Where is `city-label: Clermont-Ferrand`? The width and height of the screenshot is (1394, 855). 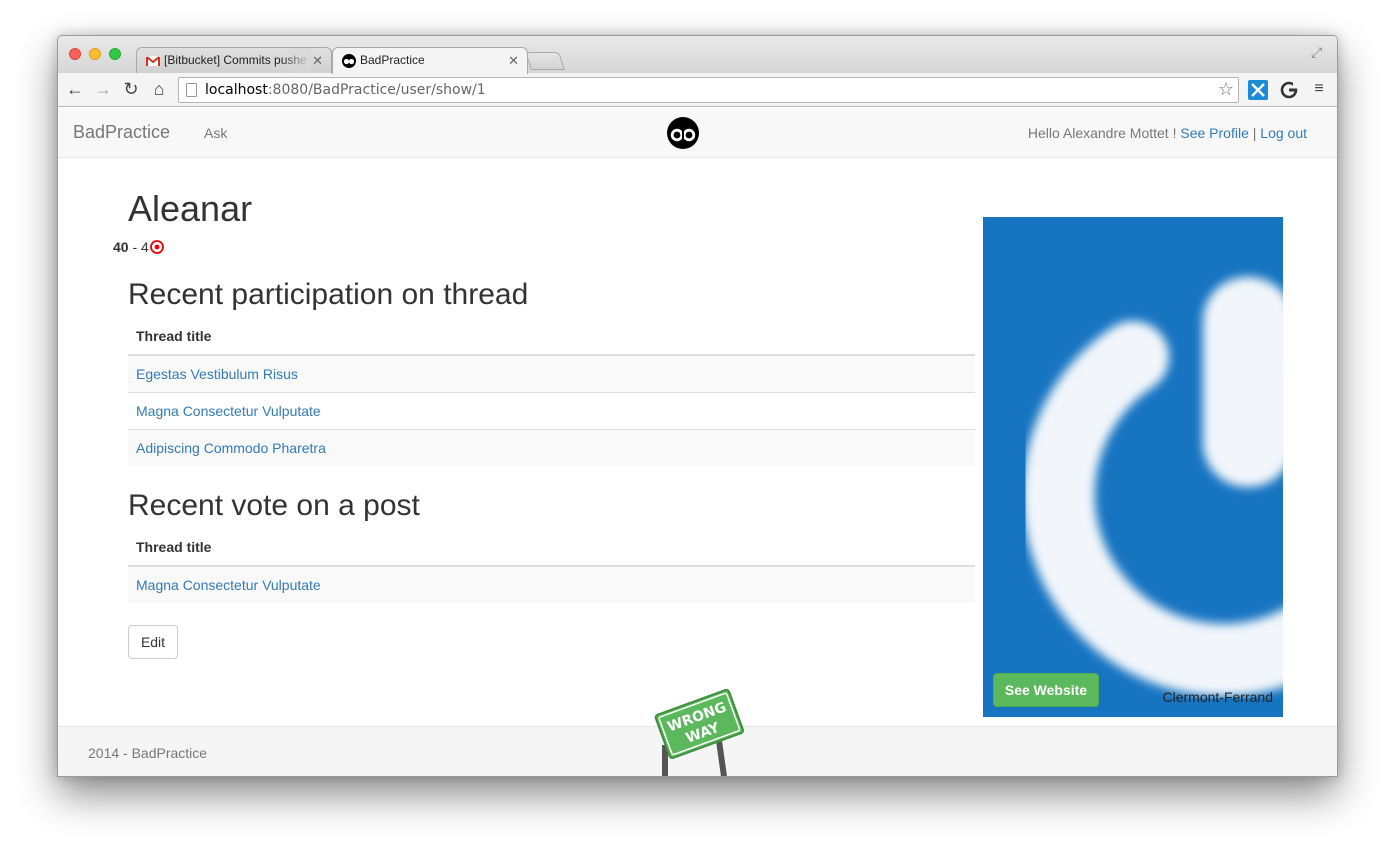 city-label: Clermont-Ferrand is located at coordinates (1217, 697).